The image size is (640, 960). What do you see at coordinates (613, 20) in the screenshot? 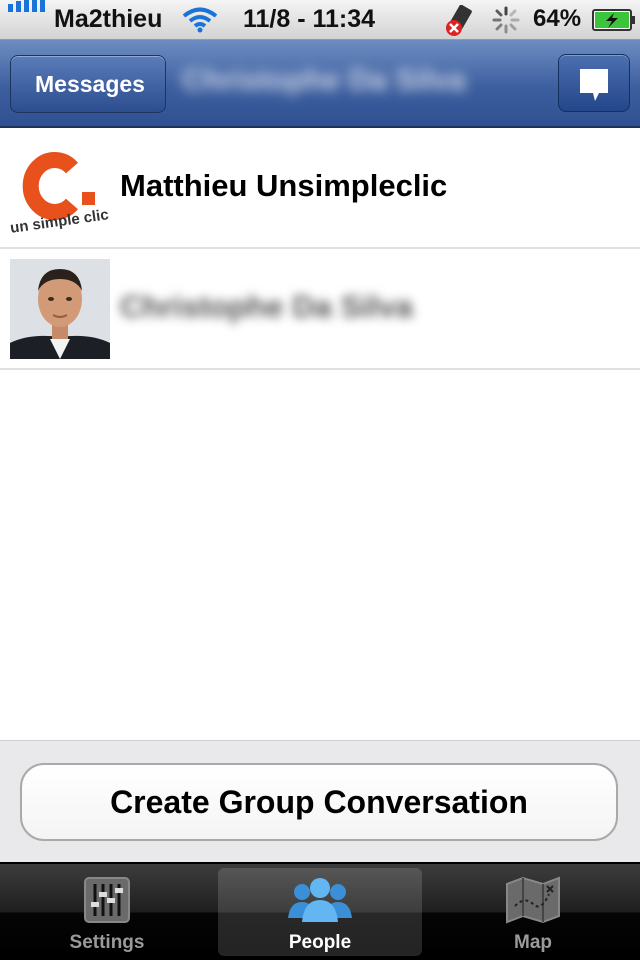
I see `battery-charging-icon` at bounding box center [613, 20].